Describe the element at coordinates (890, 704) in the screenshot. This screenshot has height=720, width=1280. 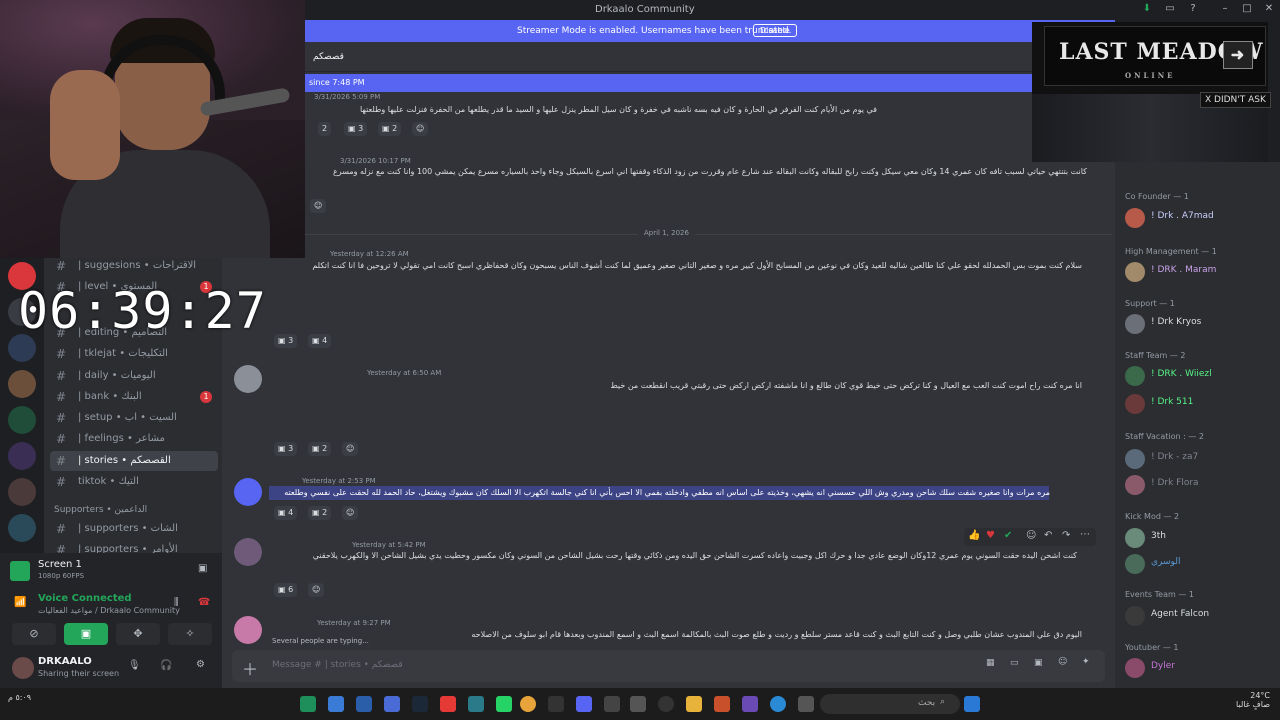
I see `search-box: بحث ⌕` at that location.